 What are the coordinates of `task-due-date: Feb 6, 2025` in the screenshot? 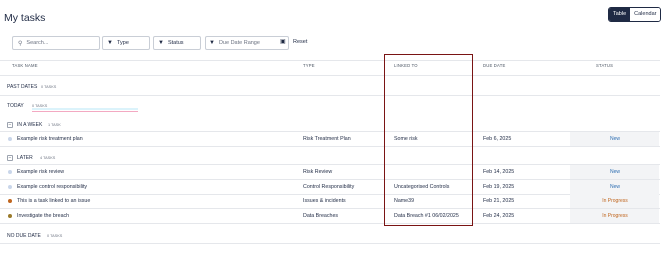 It's located at (497, 139).